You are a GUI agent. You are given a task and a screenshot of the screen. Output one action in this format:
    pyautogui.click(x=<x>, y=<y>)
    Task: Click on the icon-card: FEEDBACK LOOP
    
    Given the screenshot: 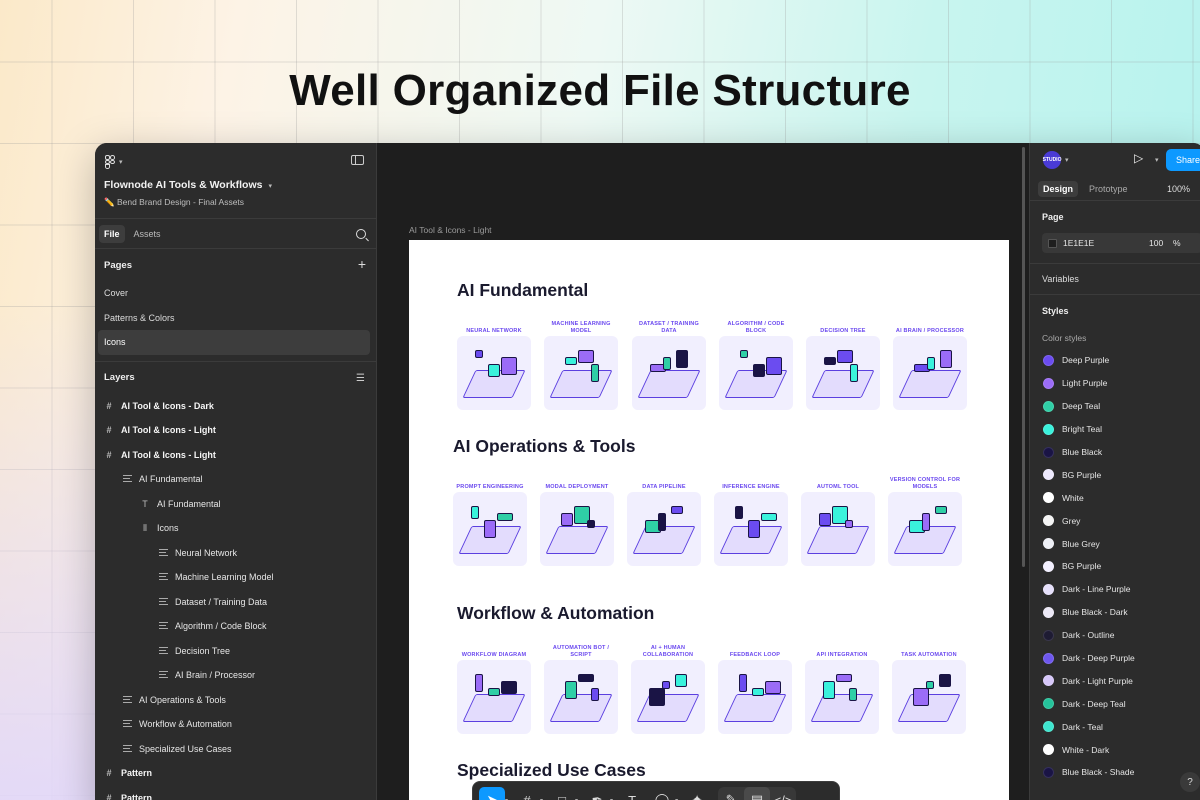 What is the action you would take?
    pyautogui.click(x=755, y=687)
    